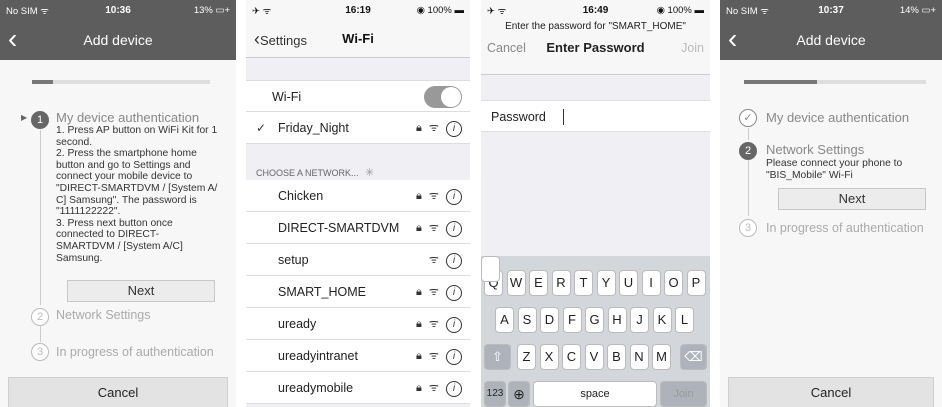  Describe the element at coordinates (313, 128) in the screenshot. I see `network-name: Friday_Night` at that location.